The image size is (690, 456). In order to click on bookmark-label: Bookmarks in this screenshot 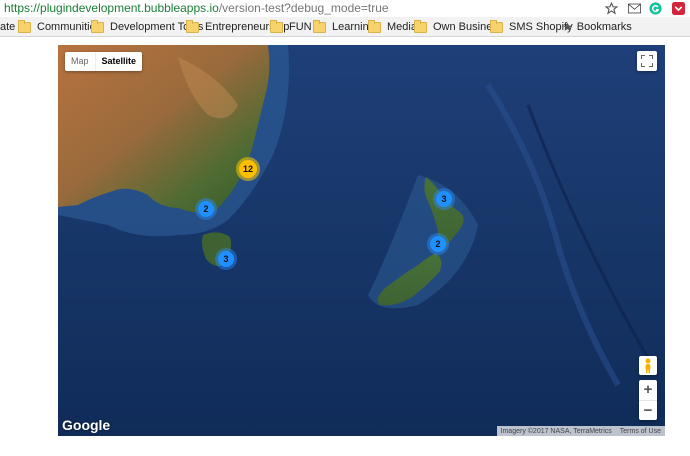, I will do `click(604, 27)`.